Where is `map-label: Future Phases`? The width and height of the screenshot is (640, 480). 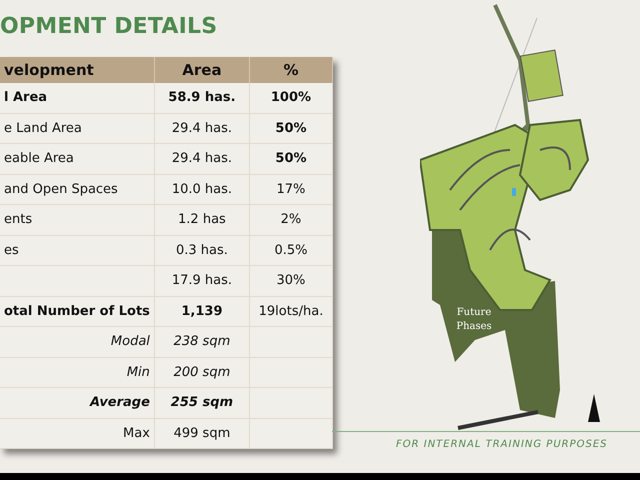 map-label: Future Phases is located at coordinates (474, 320).